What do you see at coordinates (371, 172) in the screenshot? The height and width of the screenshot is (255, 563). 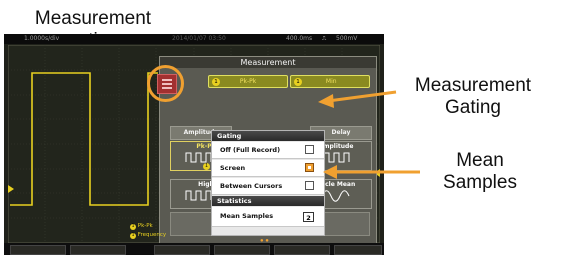 I see `mean-samples-arrow` at bounding box center [371, 172].